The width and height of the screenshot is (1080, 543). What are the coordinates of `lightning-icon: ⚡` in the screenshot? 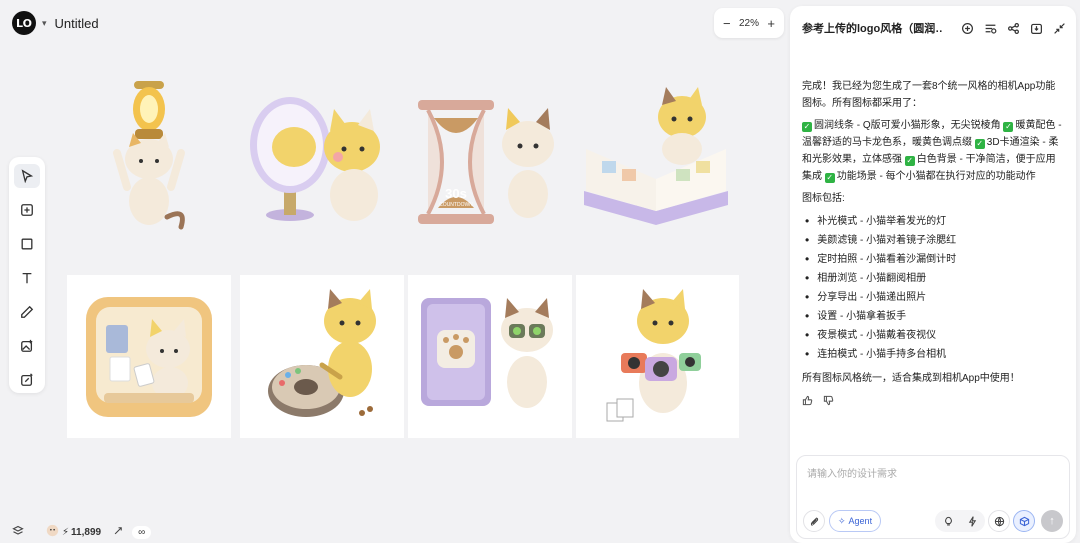 It's located at (66, 532).